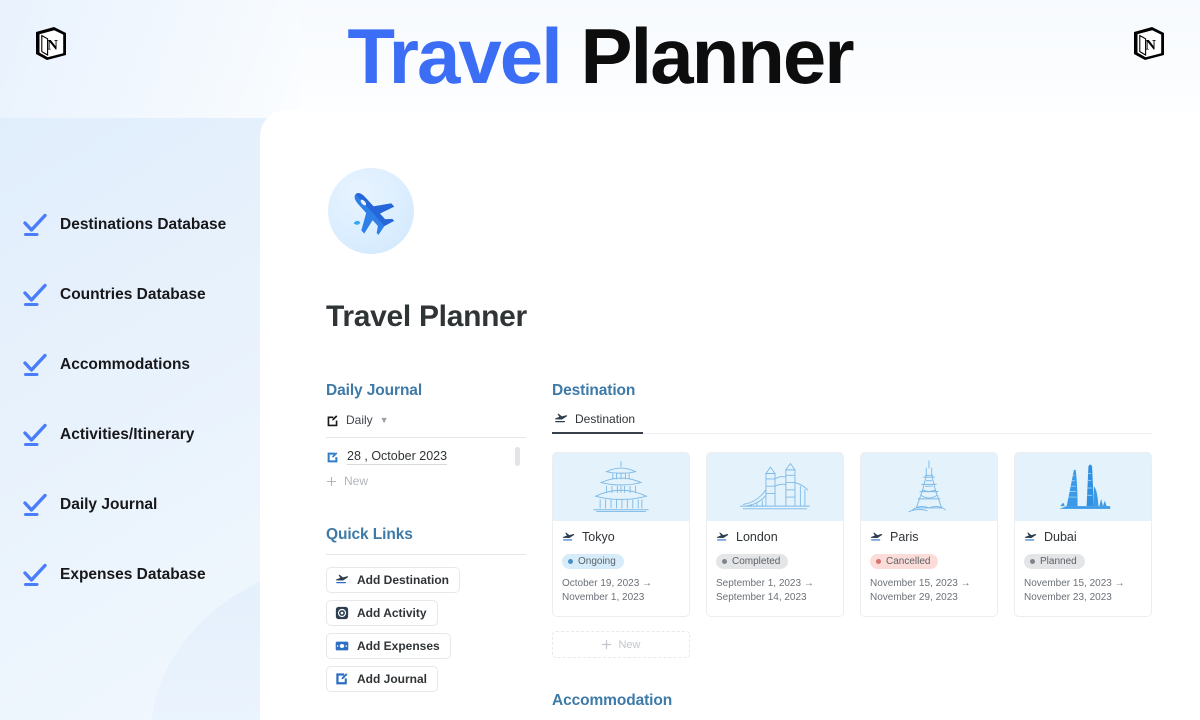 This screenshot has height=720, width=1200. I want to click on page-title: Travel Planner, so click(600, 56).